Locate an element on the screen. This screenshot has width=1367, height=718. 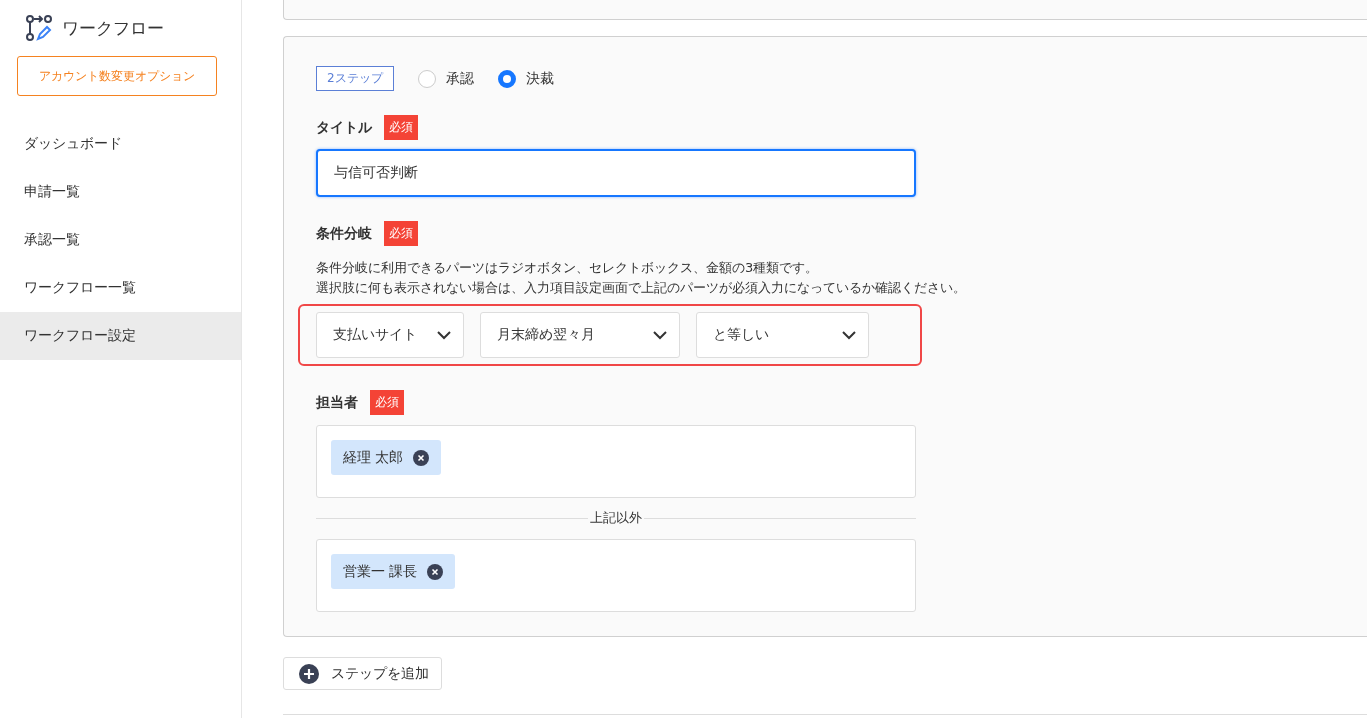
title-input-field: 与信可否判断 is located at coordinates (616, 173).